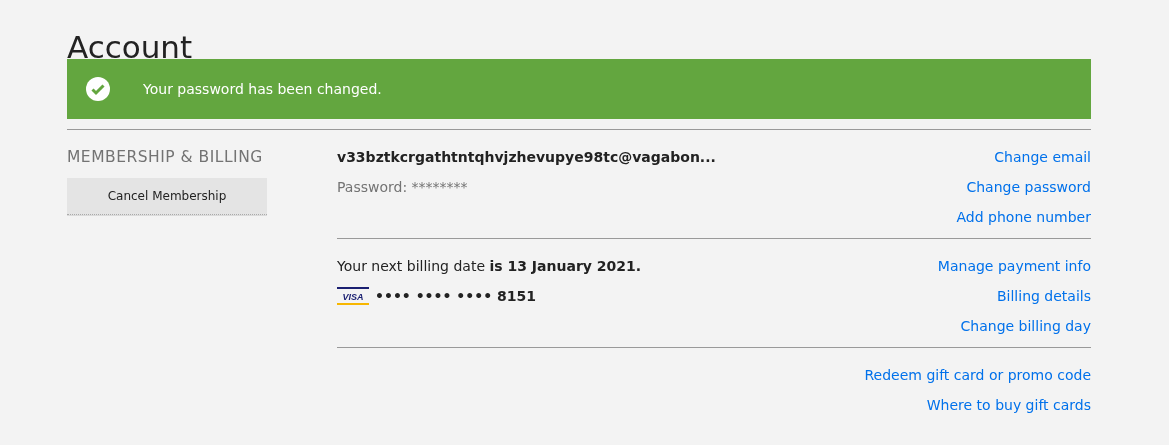  I want to click on password-text: Password: ********, so click(402, 187).